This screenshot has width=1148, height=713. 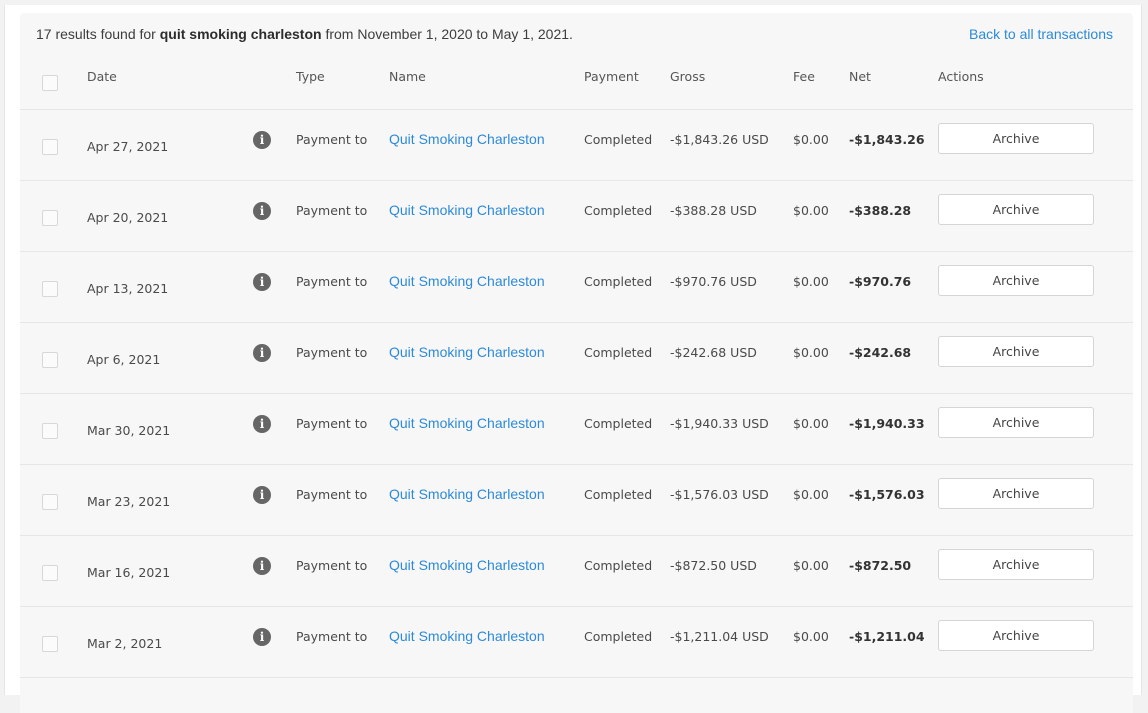 What do you see at coordinates (880, 281) in the screenshot?
I see `row-net: -$970.76` at bounding box center [880, 281].